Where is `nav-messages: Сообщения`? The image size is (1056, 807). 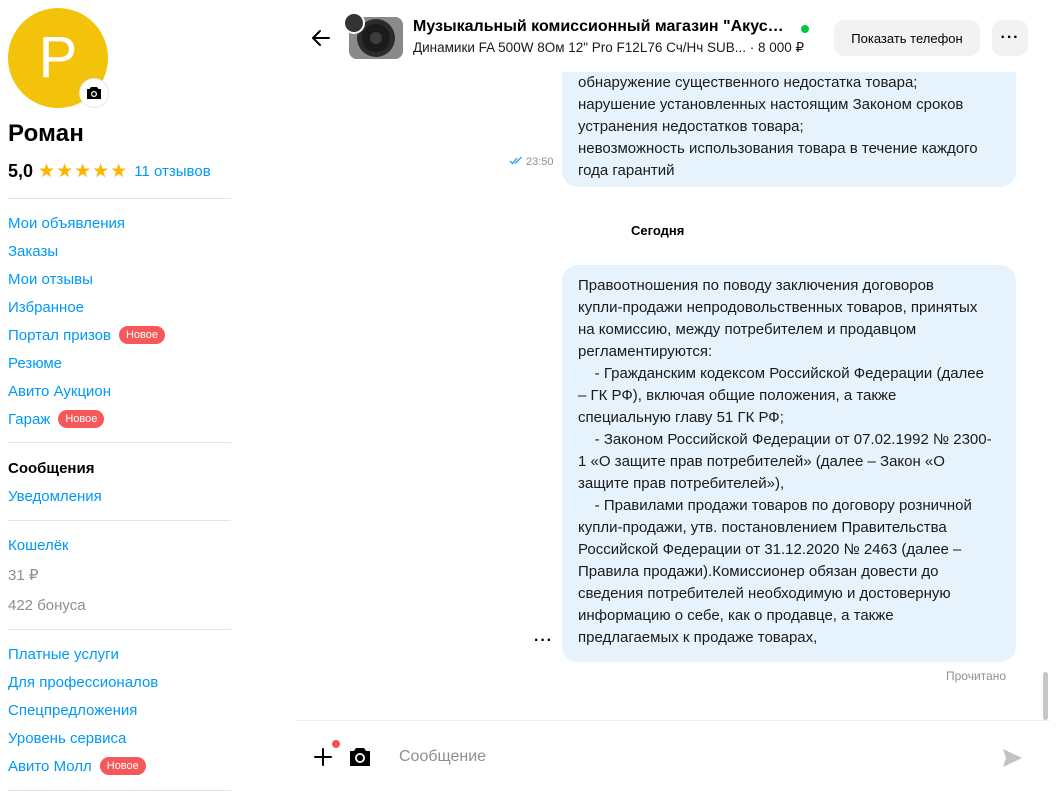
nav-messages: Сообщения is located at coordinates (51, 468).